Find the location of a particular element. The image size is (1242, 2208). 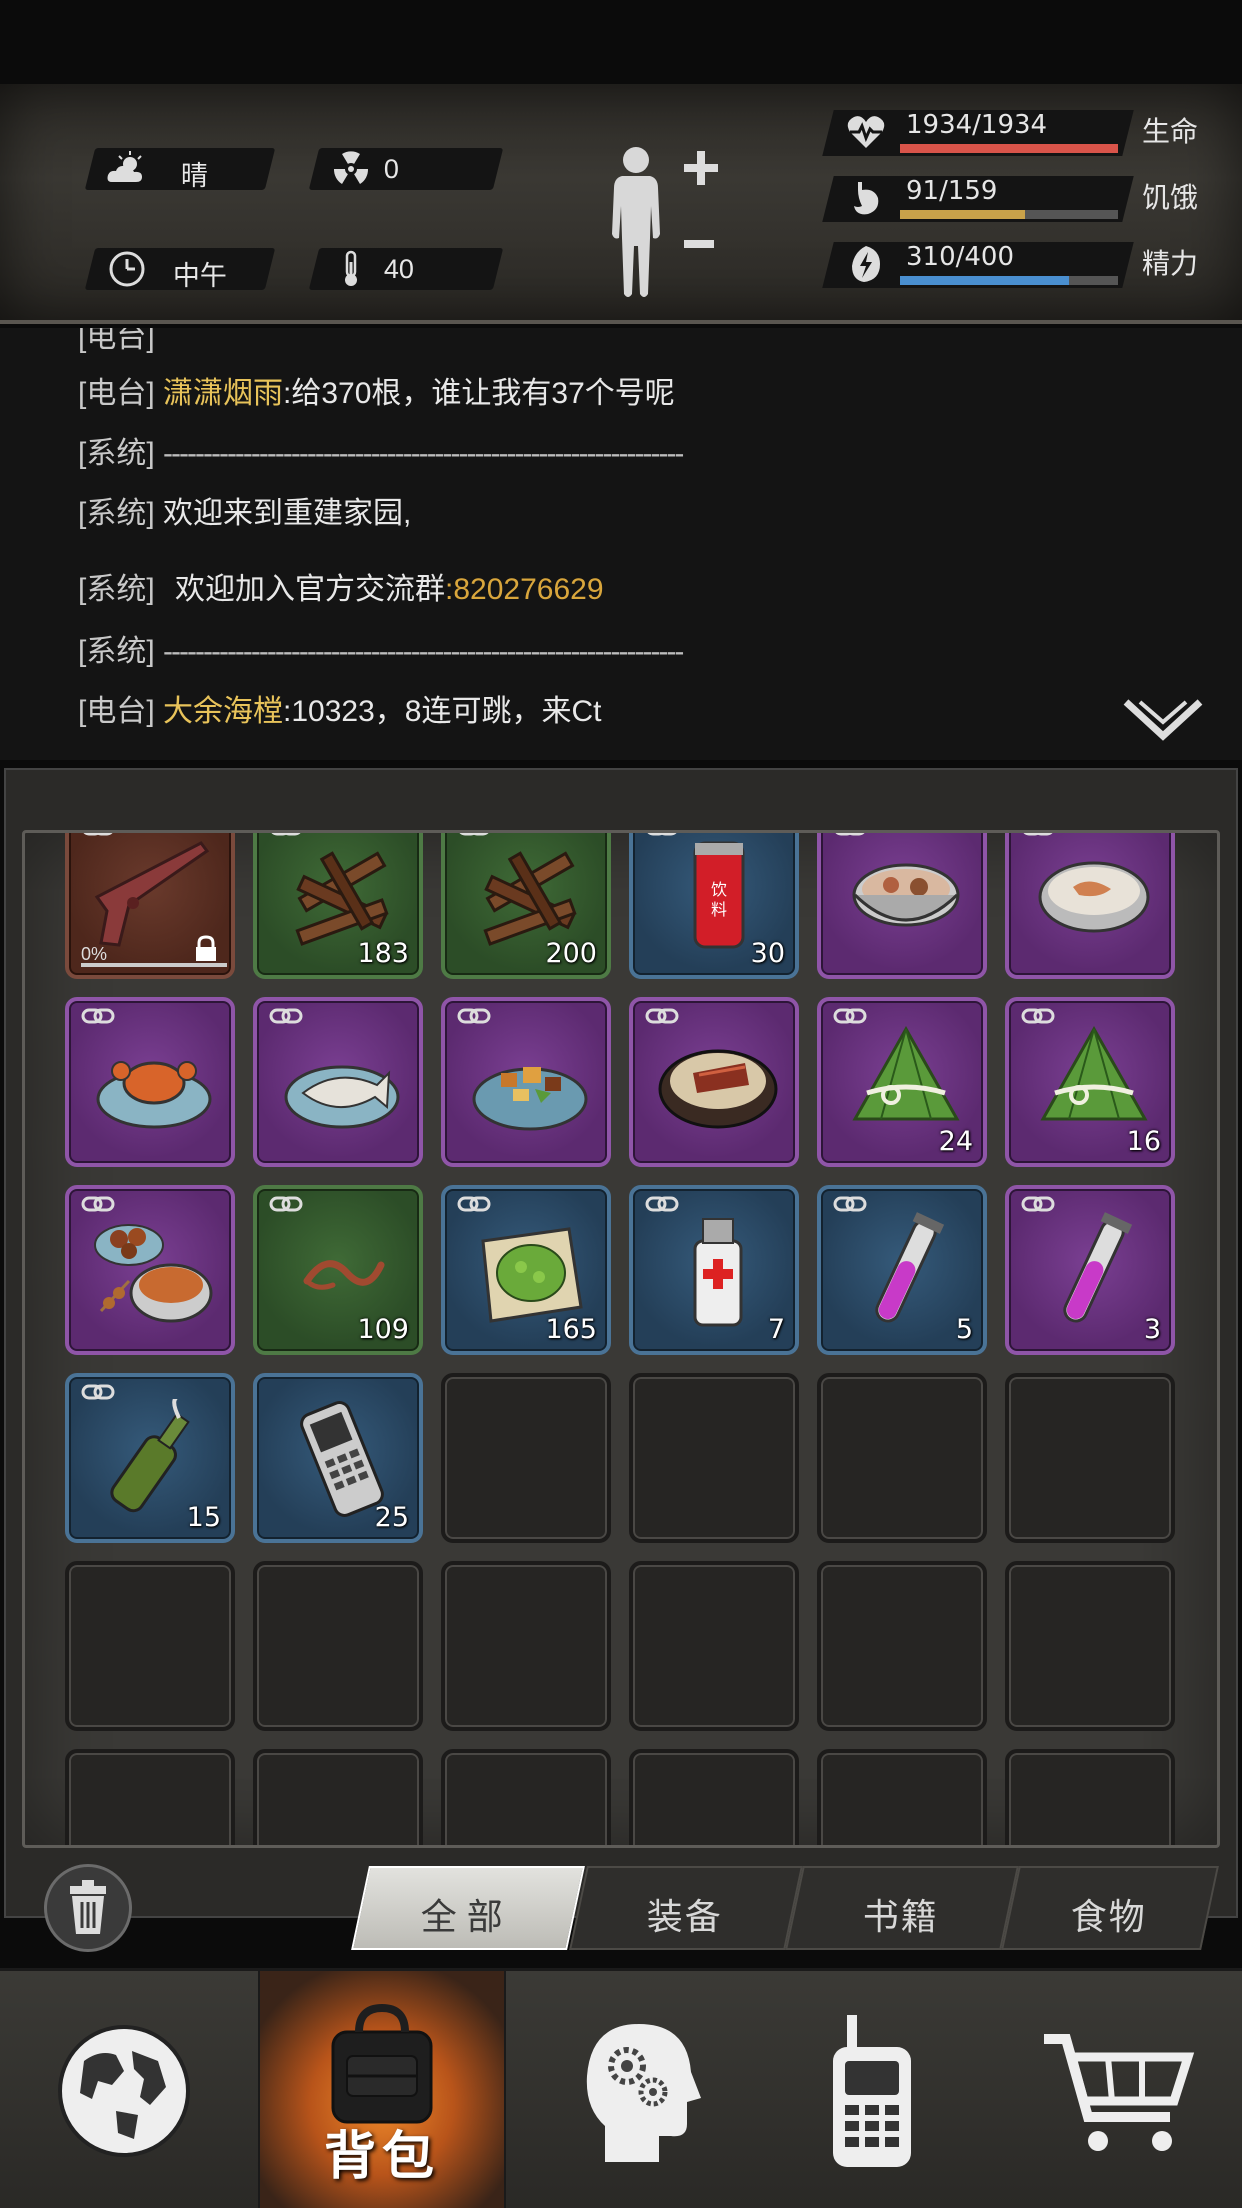

chat-line: [电台] 潇潇烟雨:给370根，谁让我有37个号呢 is located at coordinates (376, 393).